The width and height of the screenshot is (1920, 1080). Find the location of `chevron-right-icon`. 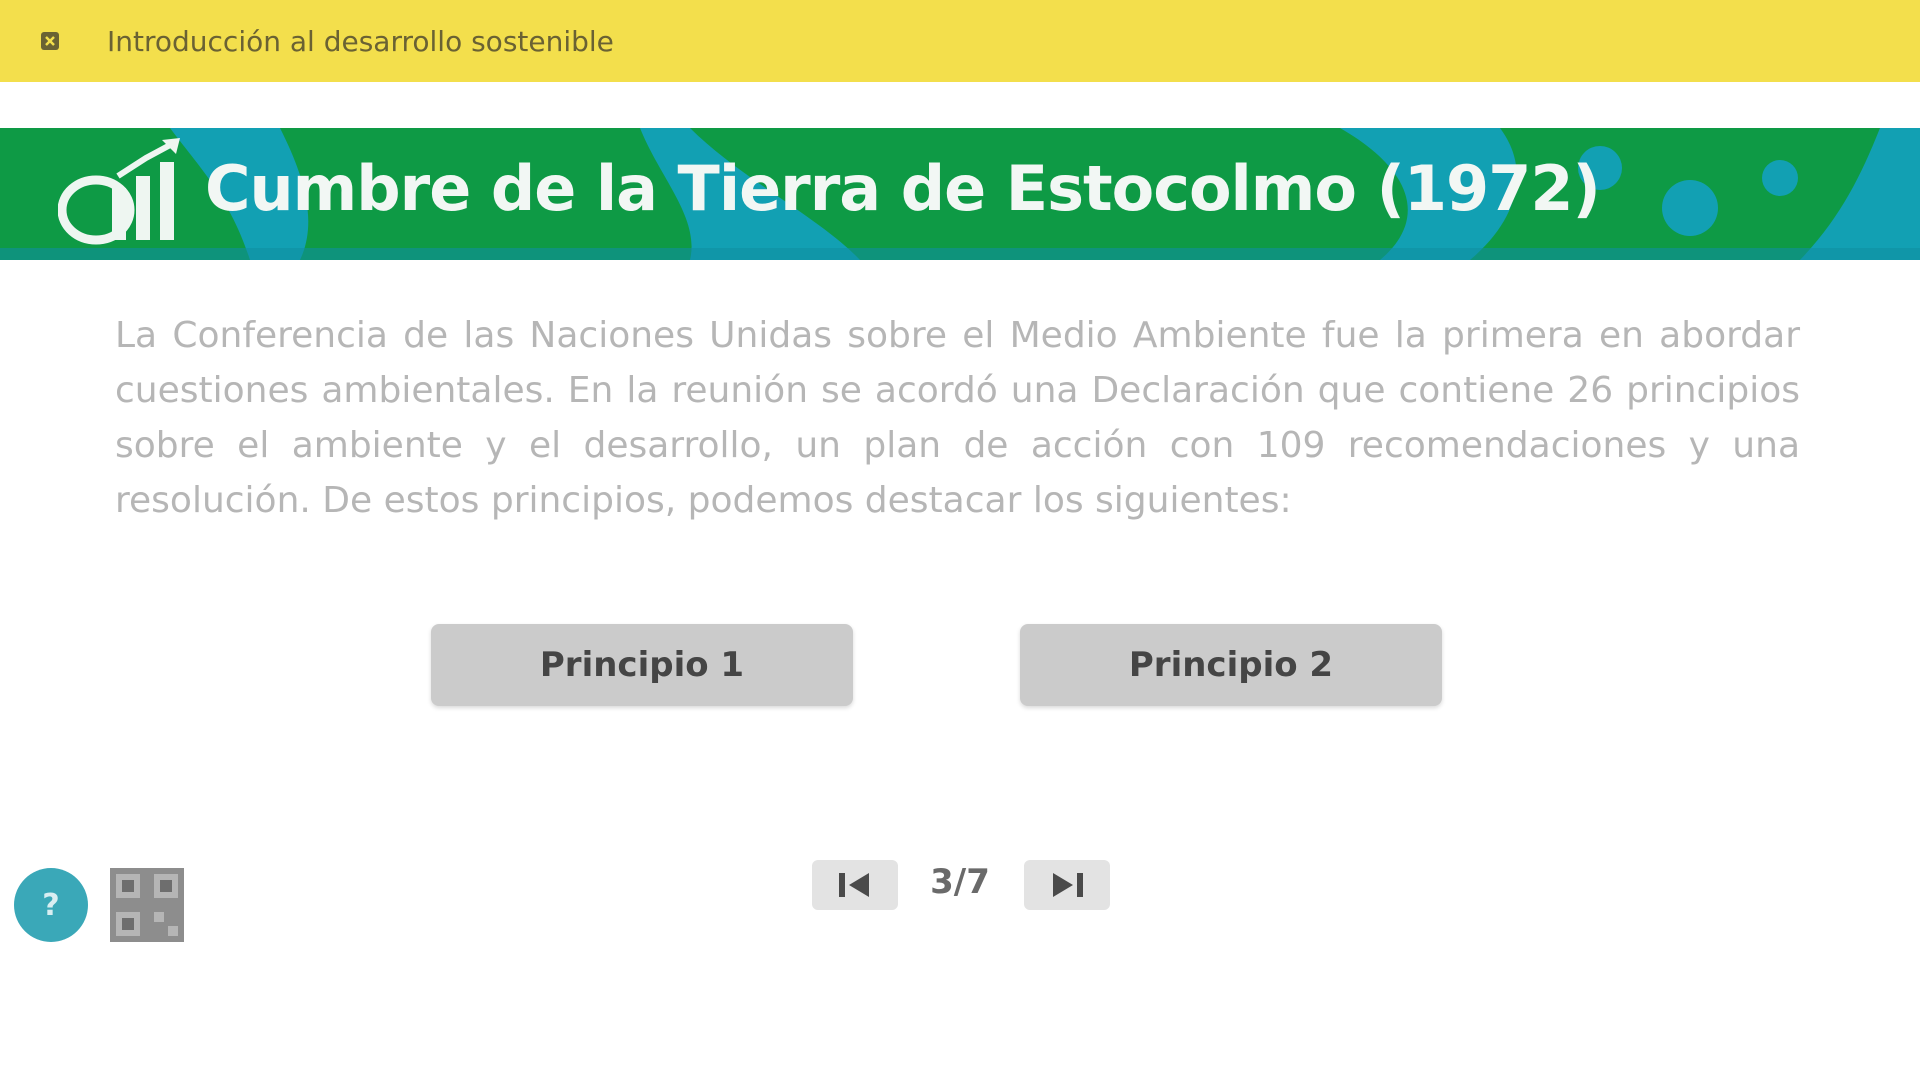

chevron-right-icon is located at coordinates (1068, 885).